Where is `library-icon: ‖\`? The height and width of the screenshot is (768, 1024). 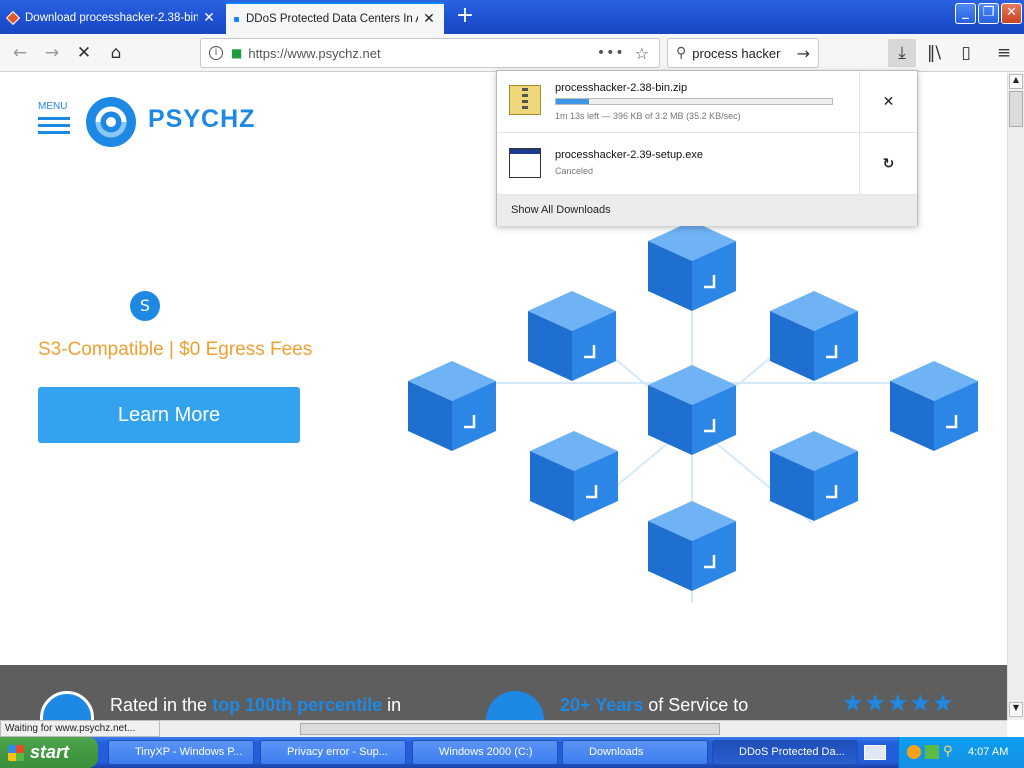
library-icon: ‖\ is located at coordinates (934, 53).